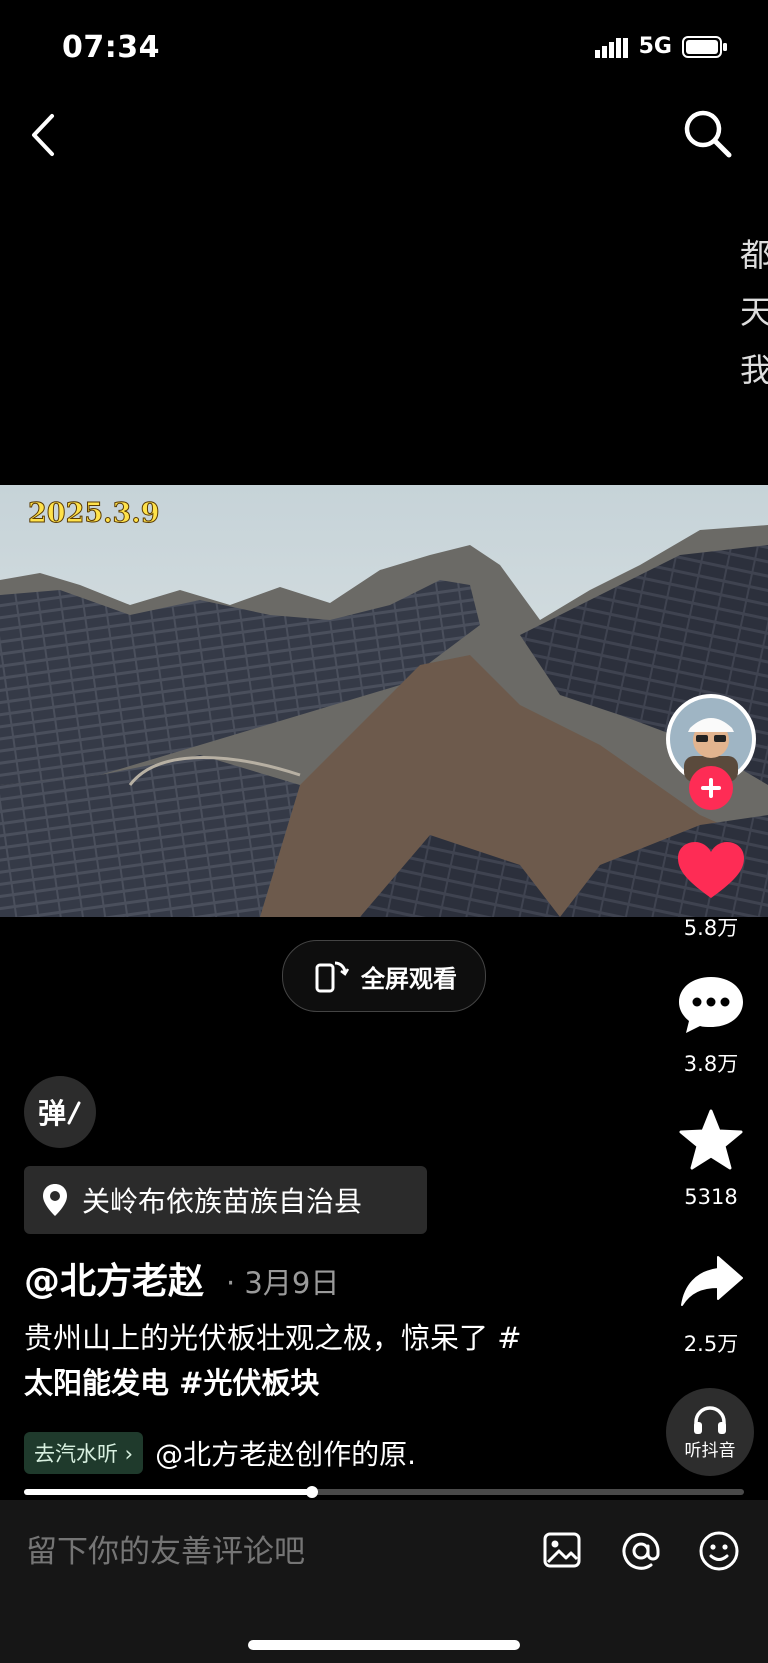  I want to click on music-row: 去汽水听 › @北方老赵创作的原., so click(220, 1453).